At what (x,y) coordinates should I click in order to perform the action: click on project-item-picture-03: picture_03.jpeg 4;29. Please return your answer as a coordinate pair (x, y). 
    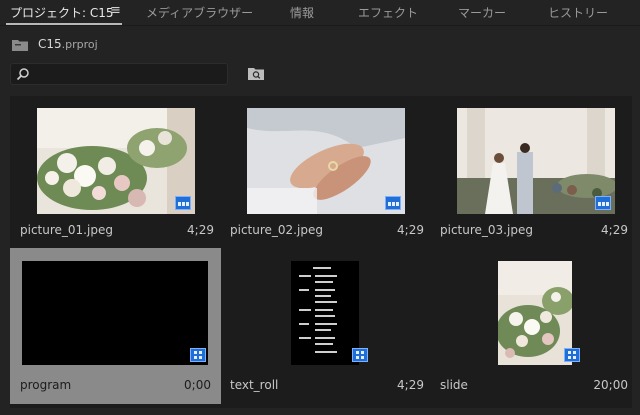
    Looking at the image, I should click on (531, 167).